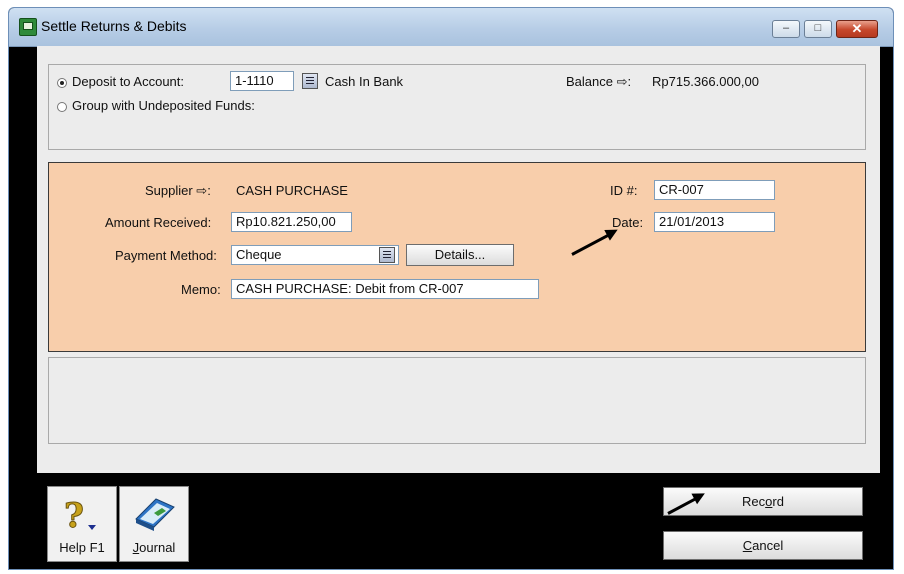  Describe the element at coordinates (385, 289) in the screenshot. I see `memo-field: CASH PURCHASE: Debit from CR-007` at that location.